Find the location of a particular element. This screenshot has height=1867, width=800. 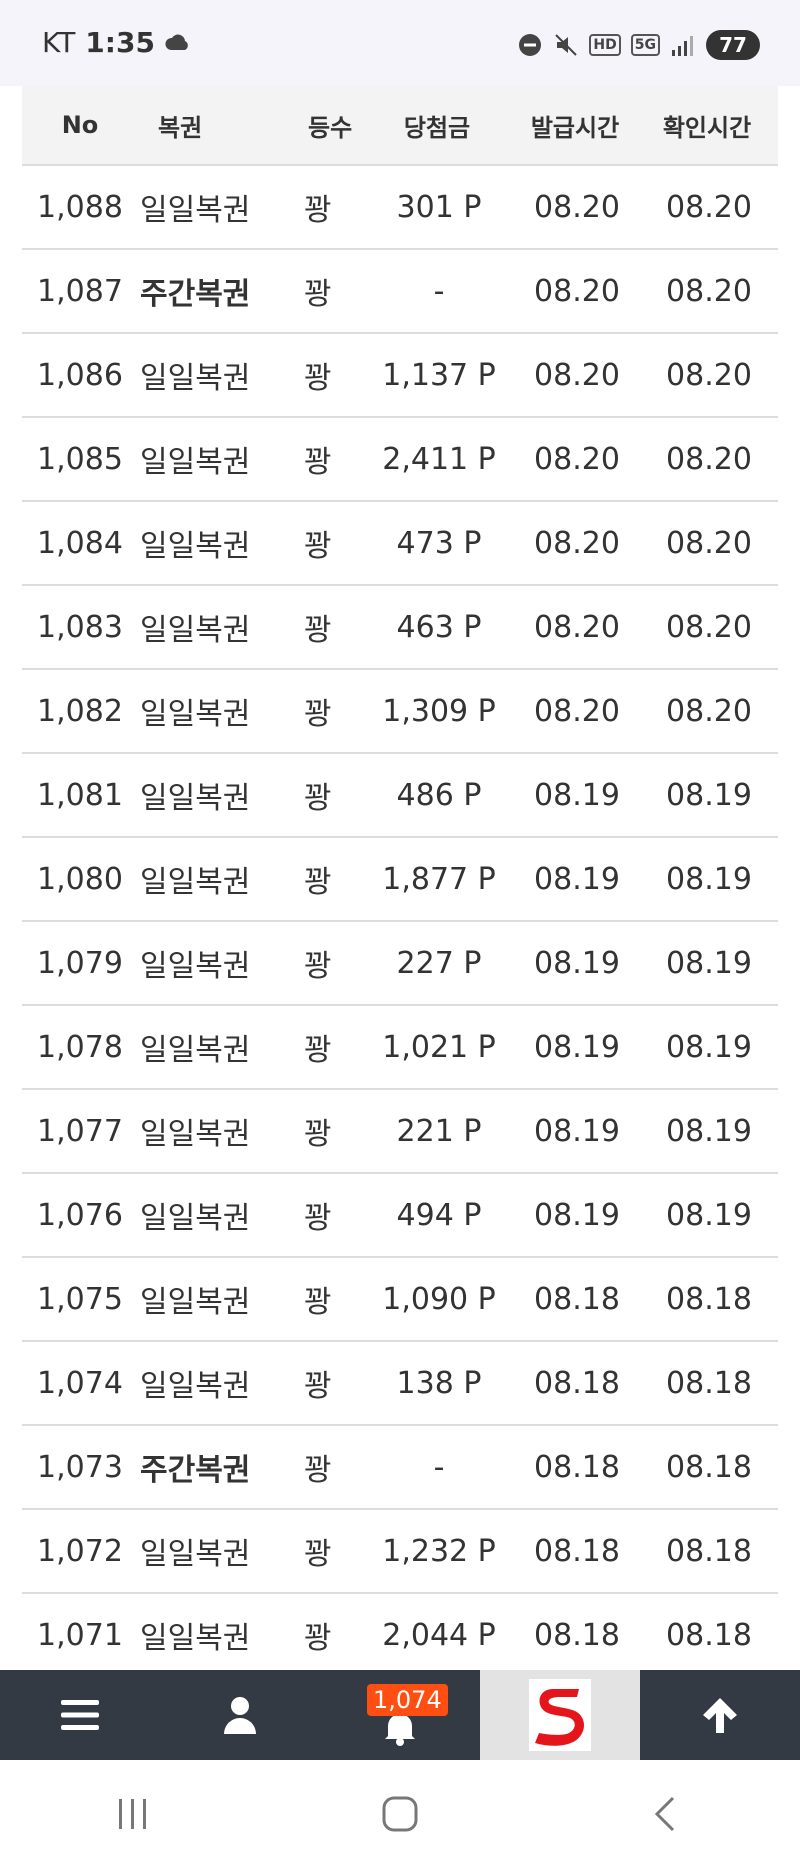

table-row: 1,071 일일복권 꽝 2,044 P 08.18 08.18 is located at coordinates (400, 1636).